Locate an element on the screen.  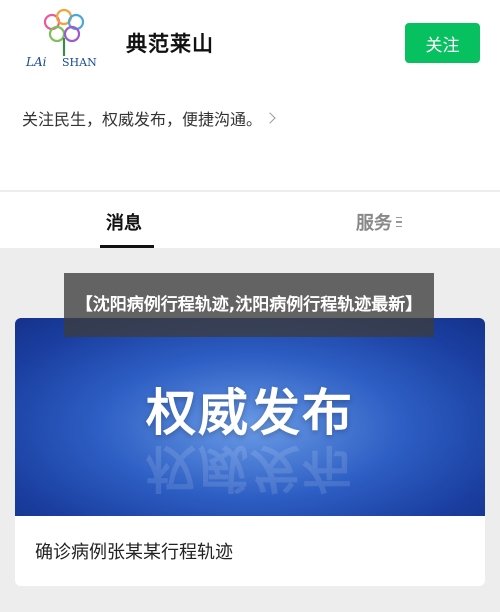
active-tab-indicator is located at coordinates (127, 246).